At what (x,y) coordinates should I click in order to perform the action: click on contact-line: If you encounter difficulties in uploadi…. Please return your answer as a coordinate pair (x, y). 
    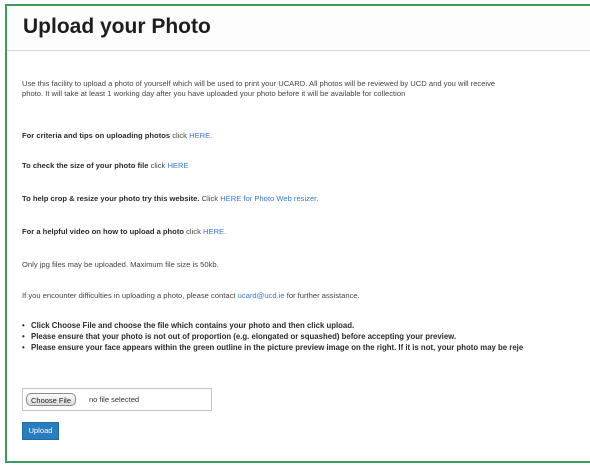
    Looking at the image, I should click on (191, 296).